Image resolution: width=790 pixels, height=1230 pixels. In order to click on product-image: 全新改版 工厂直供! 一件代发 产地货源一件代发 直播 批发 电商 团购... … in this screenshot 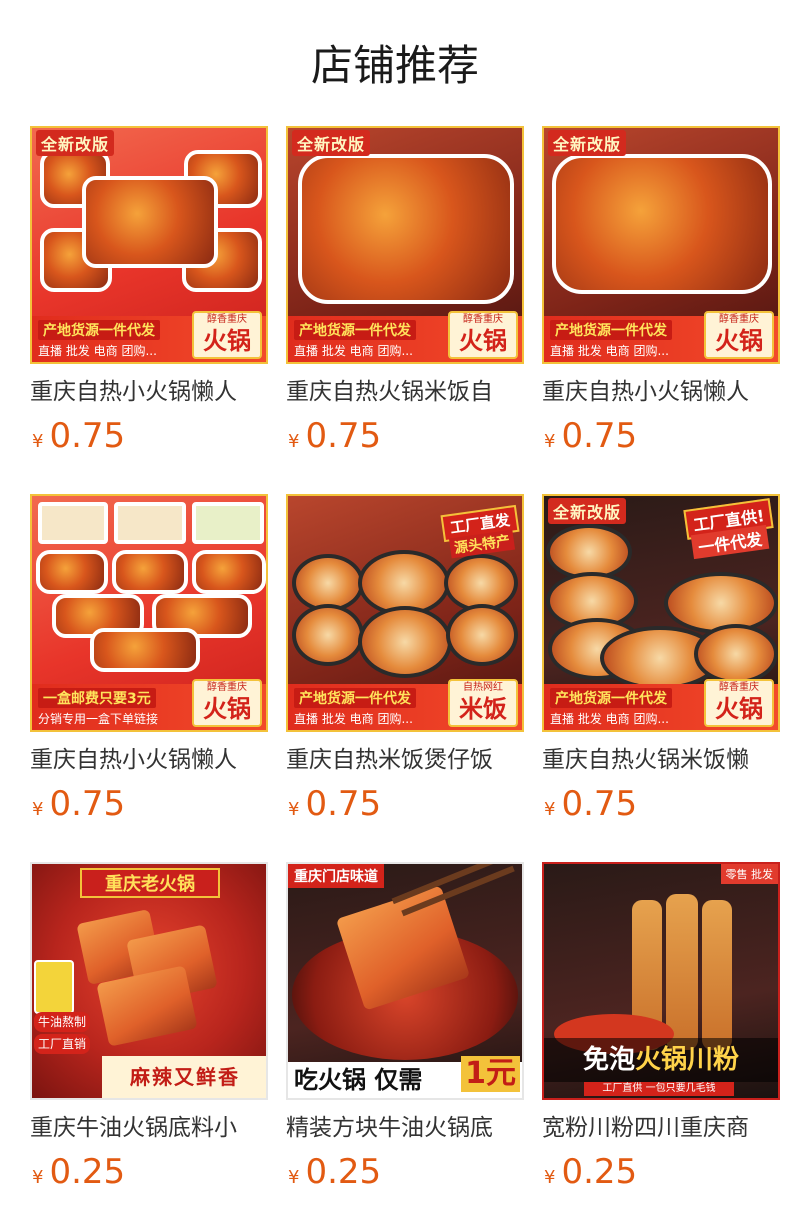, I will do `click(661, 613)`.